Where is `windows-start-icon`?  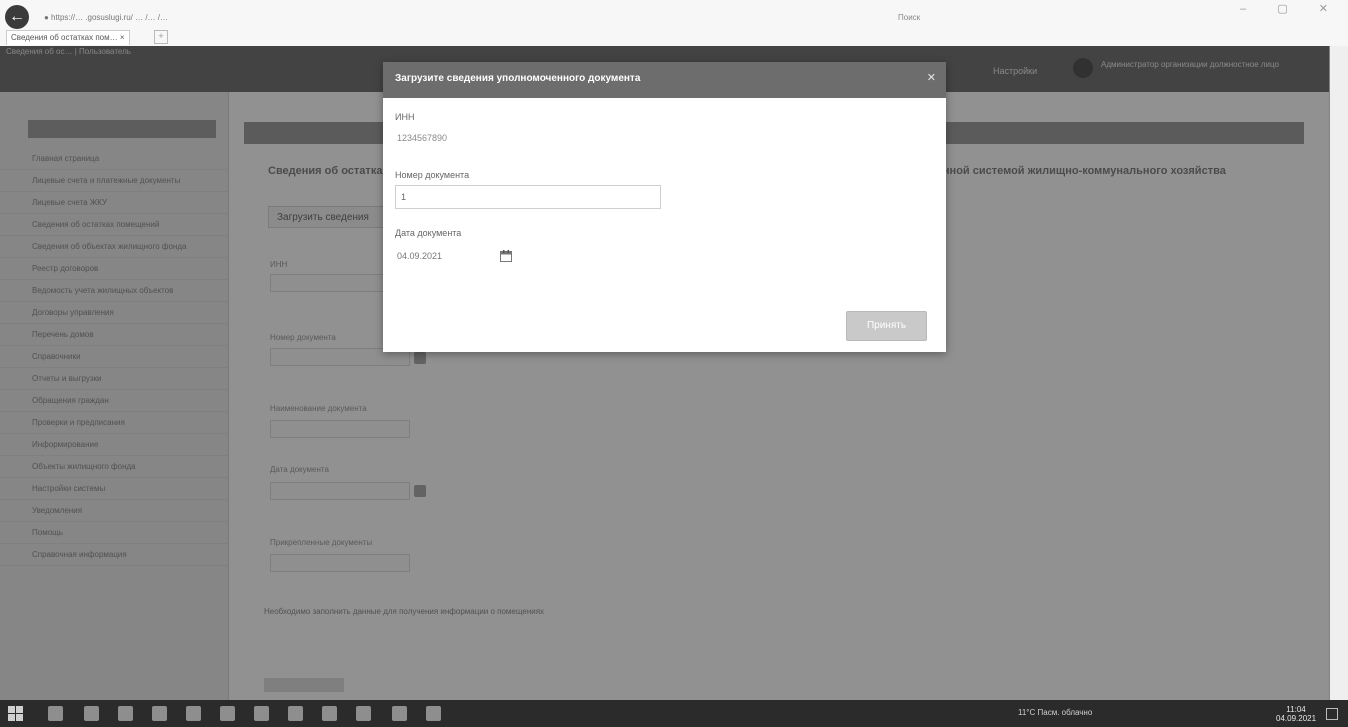 windows-start-icon is located at coordinates (15, 713).